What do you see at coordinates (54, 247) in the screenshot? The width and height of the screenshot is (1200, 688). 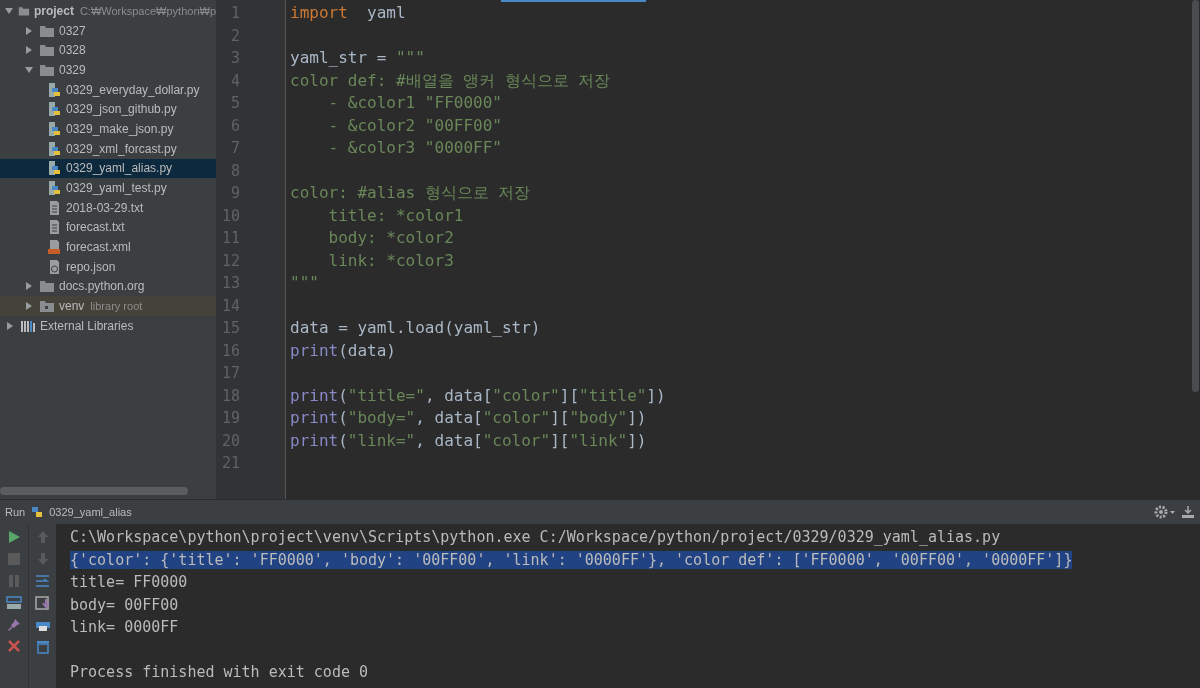 I see `xml-file-icon` at bounding box center [54, 247].